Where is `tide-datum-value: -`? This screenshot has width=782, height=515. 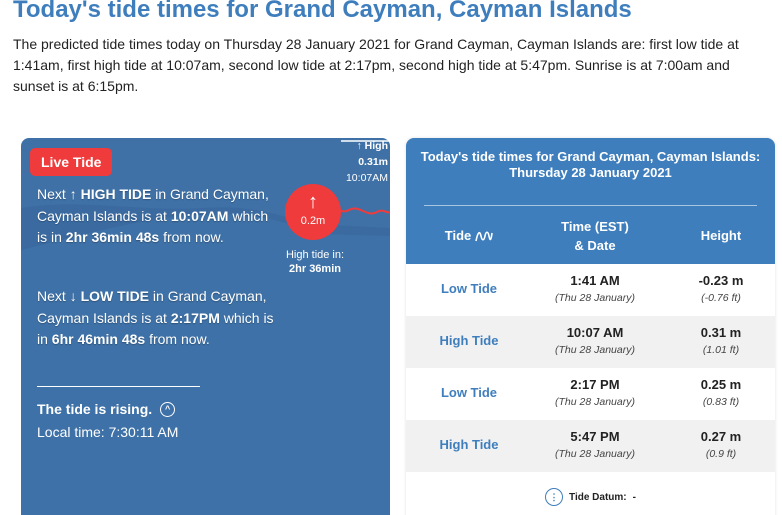 tide-datum-value: - is located at coordinates (634, 497).